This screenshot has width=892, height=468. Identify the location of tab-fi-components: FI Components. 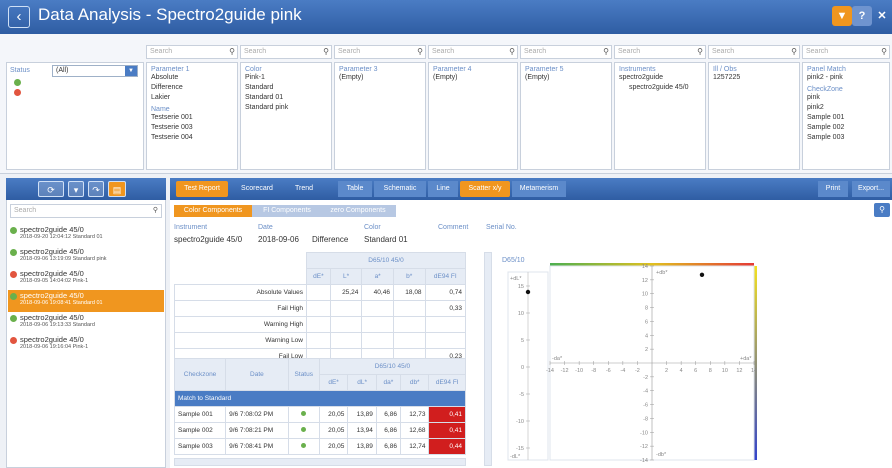
(287, 211).